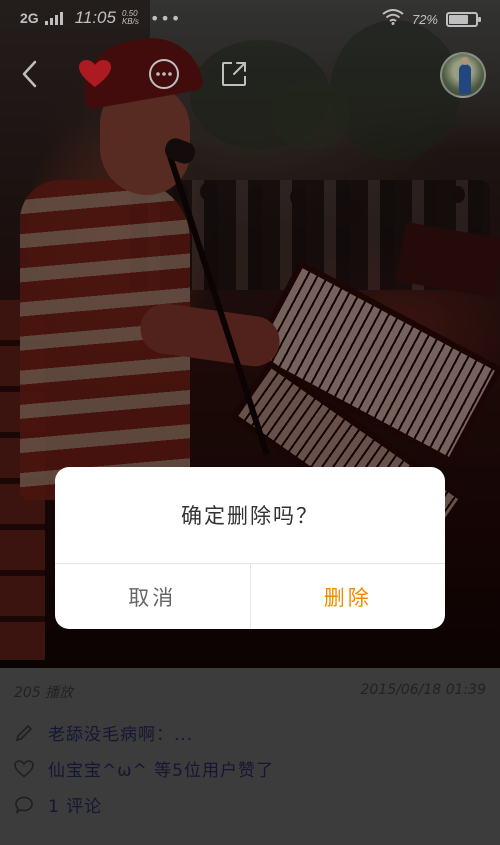 The width and height of the screenshot is (500, 845). Describe the element at coordinates (250, 516) in the screenshot. I see `dialog-message: 确定删除吗？` at that location.